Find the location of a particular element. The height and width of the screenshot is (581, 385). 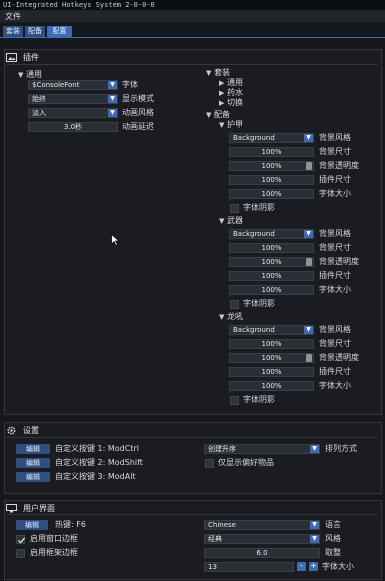

edit-hotkey-1-button: 编辑 is located at coordinates (33, 449).